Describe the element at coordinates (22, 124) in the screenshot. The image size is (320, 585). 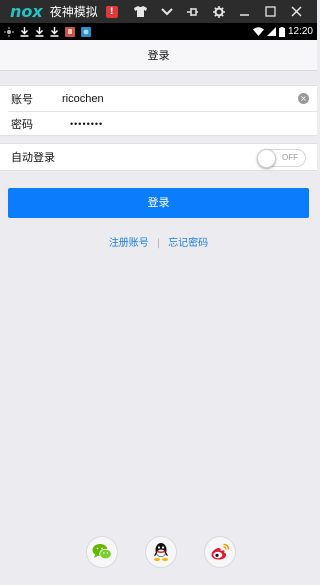
I see `password-label: 密码` at that location.